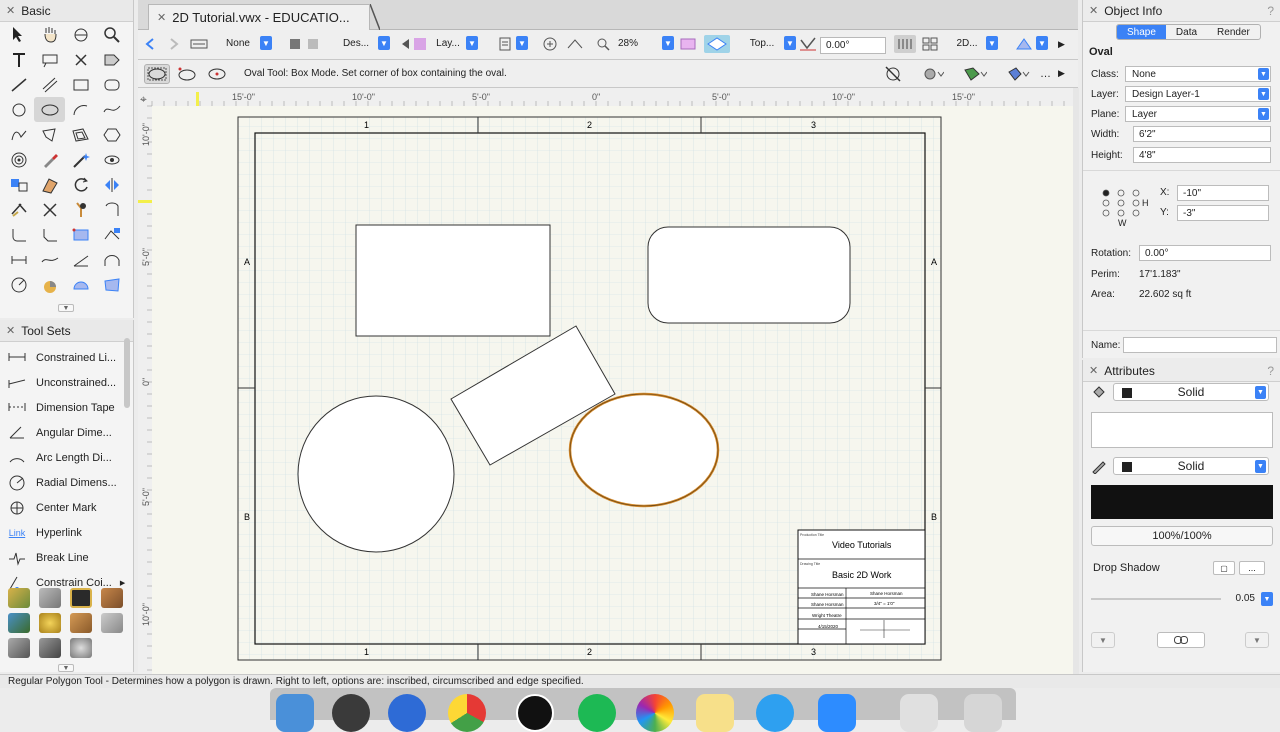 Image resolution: width=1280 pixels, height=732 pixels. What do you see at coordinates (111, 159) in the screenshot?
I see `visibility-tool-icon` at bounding box center [111, 159].